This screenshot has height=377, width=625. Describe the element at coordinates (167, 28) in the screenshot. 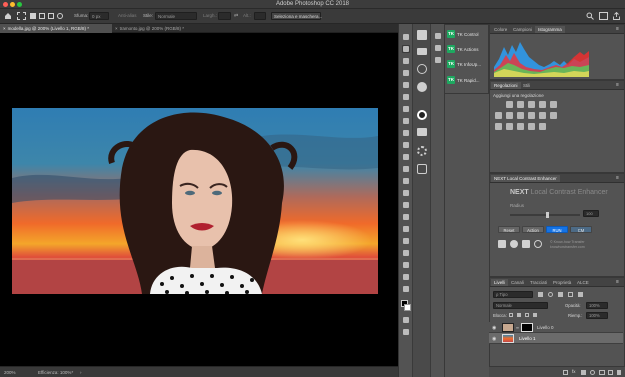

I see `tab-tramonto: × tramonto.jpg @ 200% (RGB/8) *` at that location.